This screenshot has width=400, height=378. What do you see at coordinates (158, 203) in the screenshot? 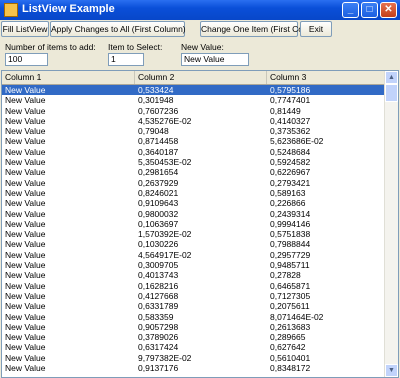
I see `list-cell-col2: 0,9109643` at bounding box center [158, 203].